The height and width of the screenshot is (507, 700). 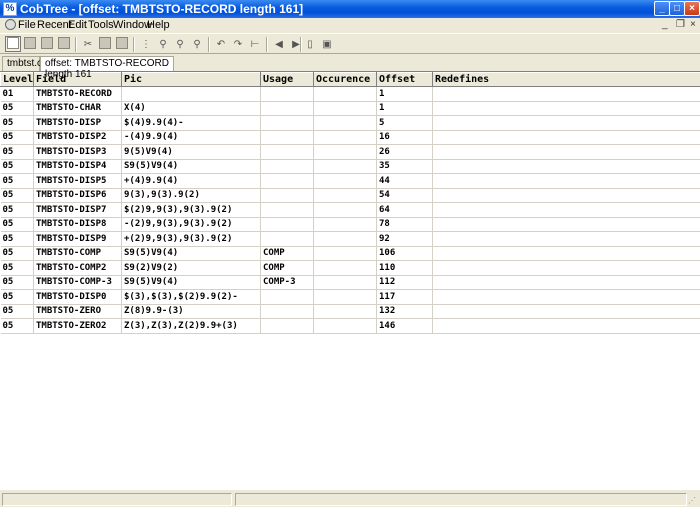 I want to click on cell-field: TMBTSTO-DISP, so click(x=77, y=123).